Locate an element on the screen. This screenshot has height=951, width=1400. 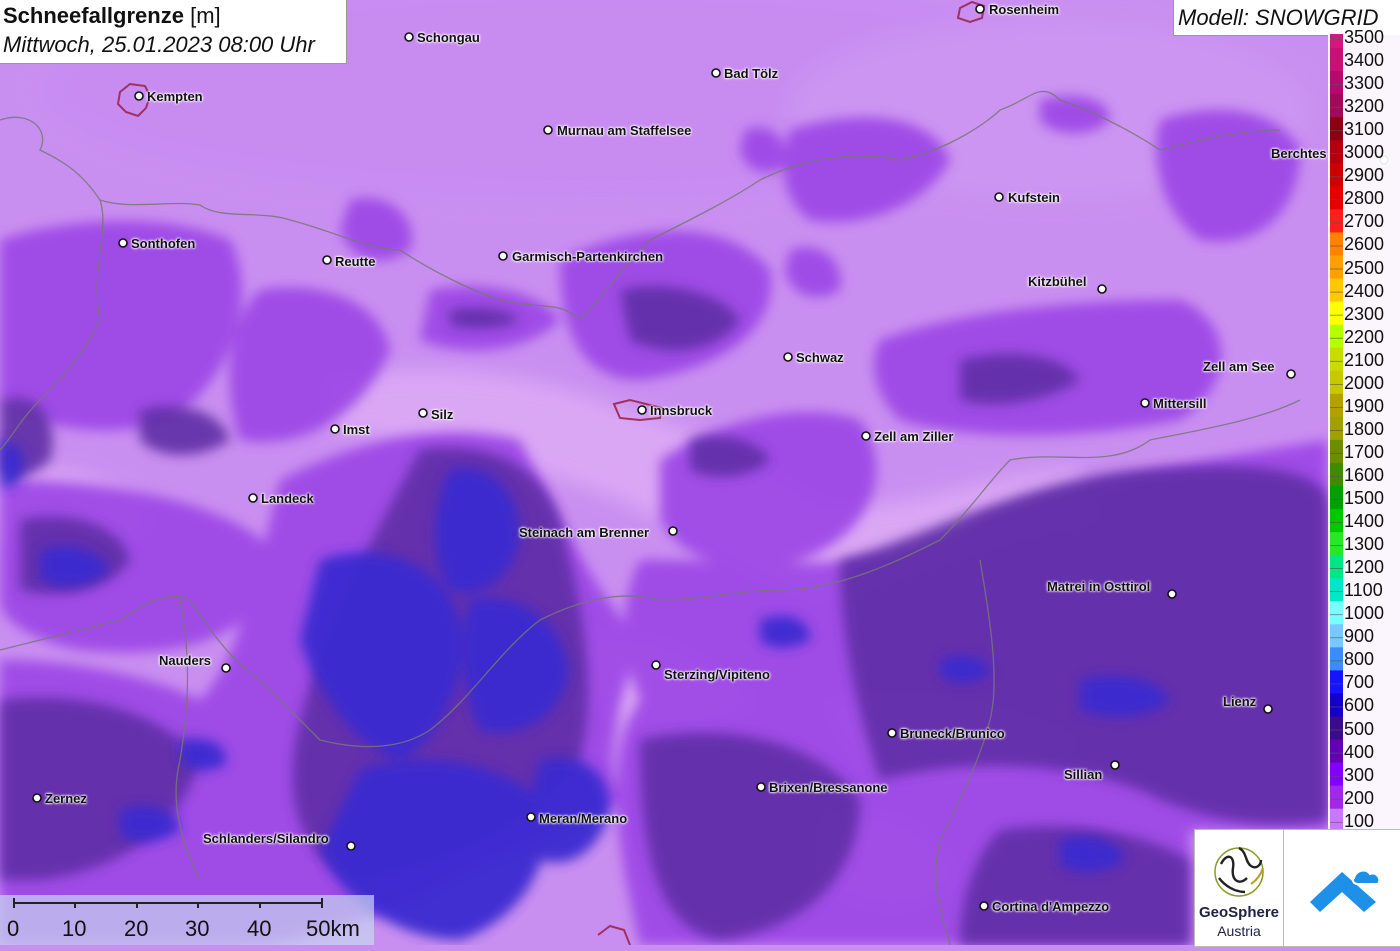
city-label-cortina: Cortina d'Ampezzo is located at coordinates (1051, 906).